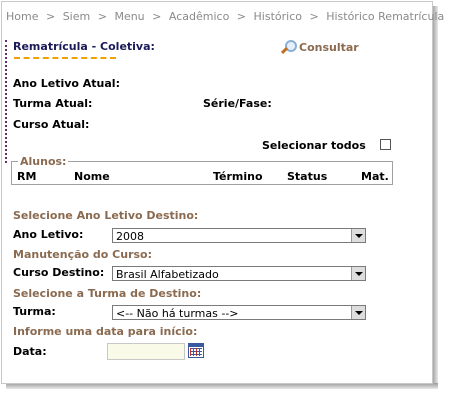 The width and height of the screenshot is (454, 397). What do you see at coordinates (314, 145) in the screenshot?
I see `selecionar-todos-label: Selecionar todos` at bounding box center [314, 145].